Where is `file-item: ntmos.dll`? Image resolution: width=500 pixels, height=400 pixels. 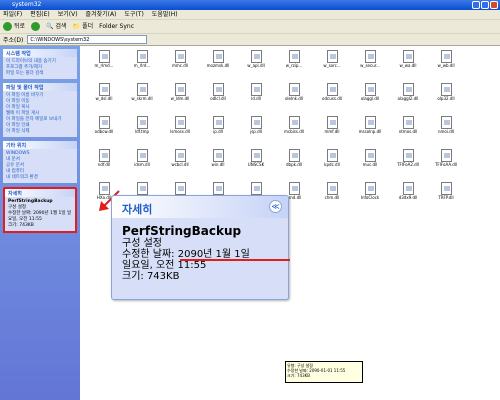
file-item: ntmos.dll is located at coordinates (408, 131).